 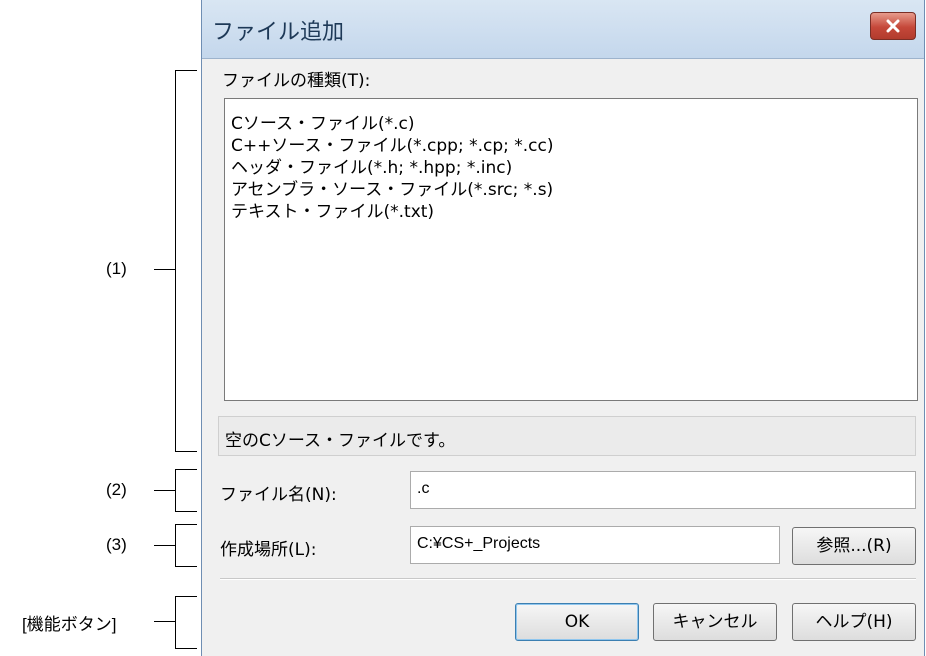 I want to click on annotation-1-tick, so click(x=164, y=269).